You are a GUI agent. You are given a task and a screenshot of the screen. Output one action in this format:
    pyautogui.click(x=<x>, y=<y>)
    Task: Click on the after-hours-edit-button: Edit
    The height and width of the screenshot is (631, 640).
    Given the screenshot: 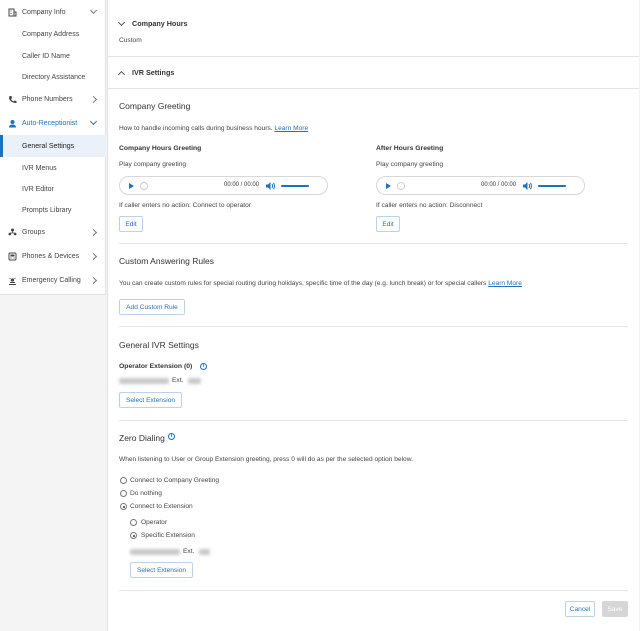 What is the action you would take?
    pyautogui.click(x=388, y=224)
    